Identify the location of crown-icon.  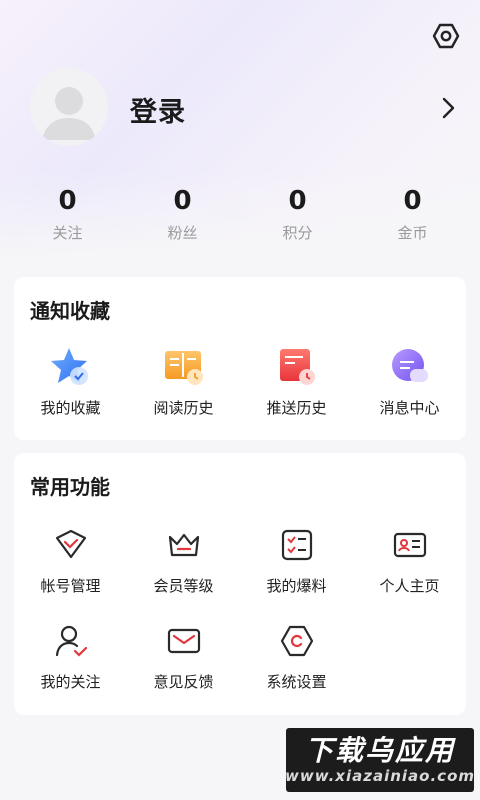
(183, 545).